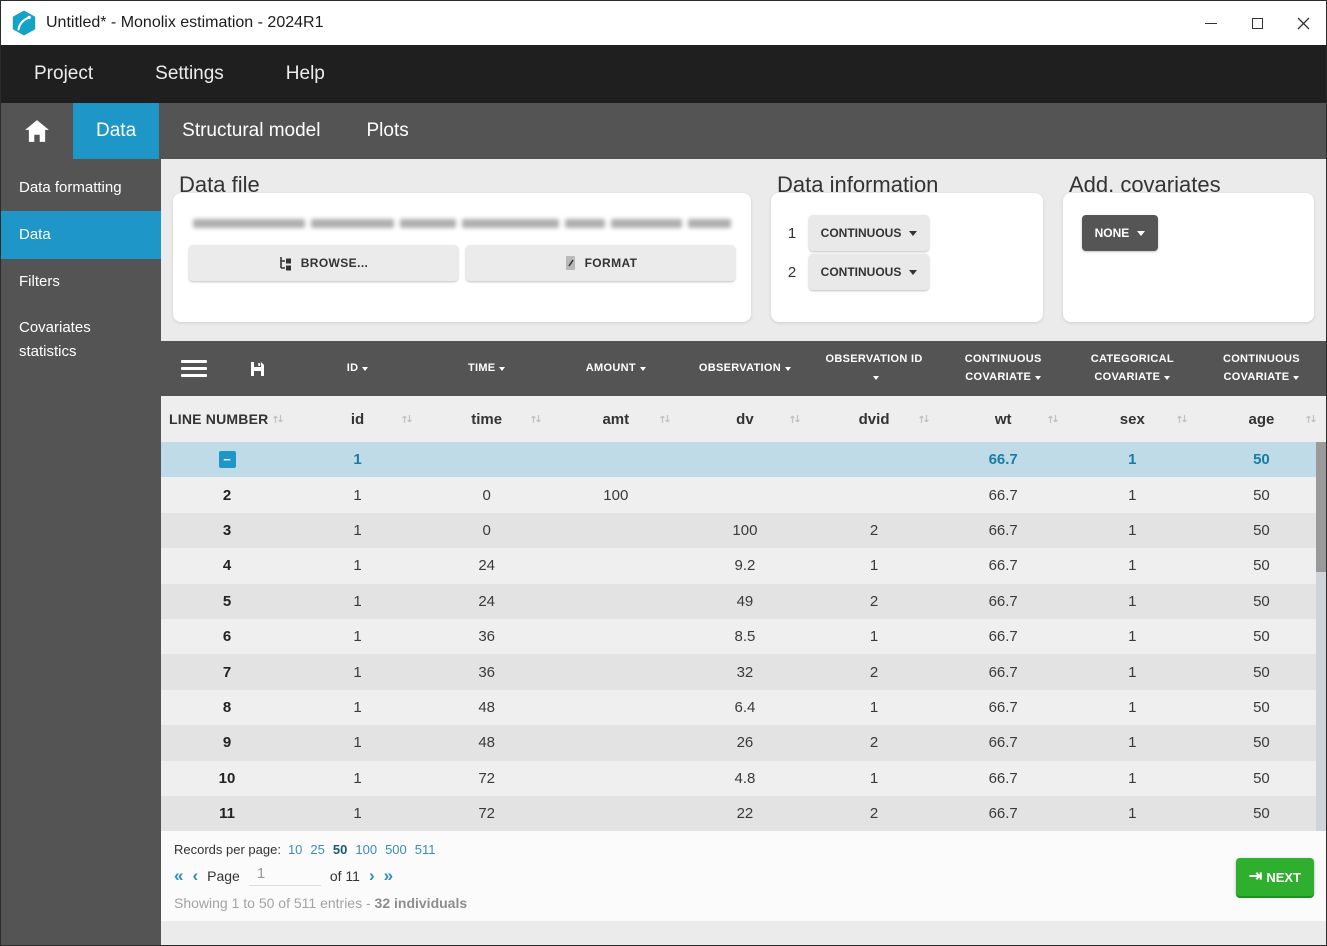 This screenshot has height=946, width=1327. Describe the element at coordinates (340, 849) in the screenshot. I see `records-option-50: 50` at that location.